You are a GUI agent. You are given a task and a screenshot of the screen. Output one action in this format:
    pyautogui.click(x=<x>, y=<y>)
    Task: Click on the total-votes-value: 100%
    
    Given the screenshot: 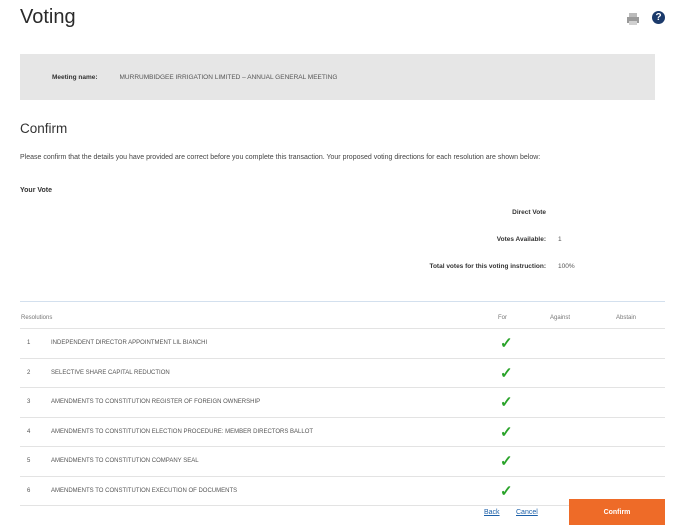 What is the action you would take?
    pyautogui.click(x=566, y=266)
    